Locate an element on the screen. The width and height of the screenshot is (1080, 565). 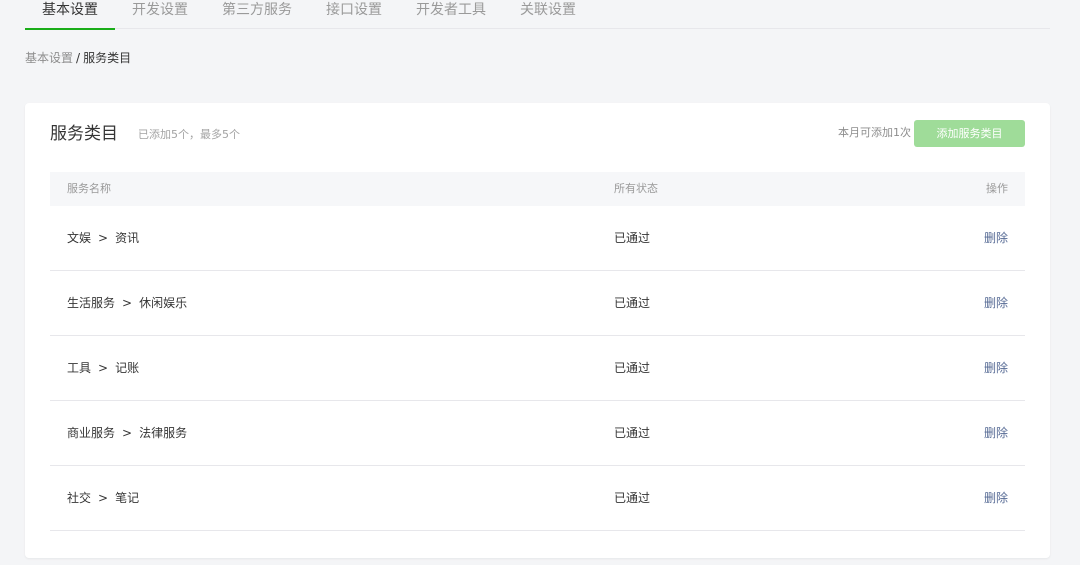
add-service-category-button: 添加服务类目 is located at coordinates (969, 133).